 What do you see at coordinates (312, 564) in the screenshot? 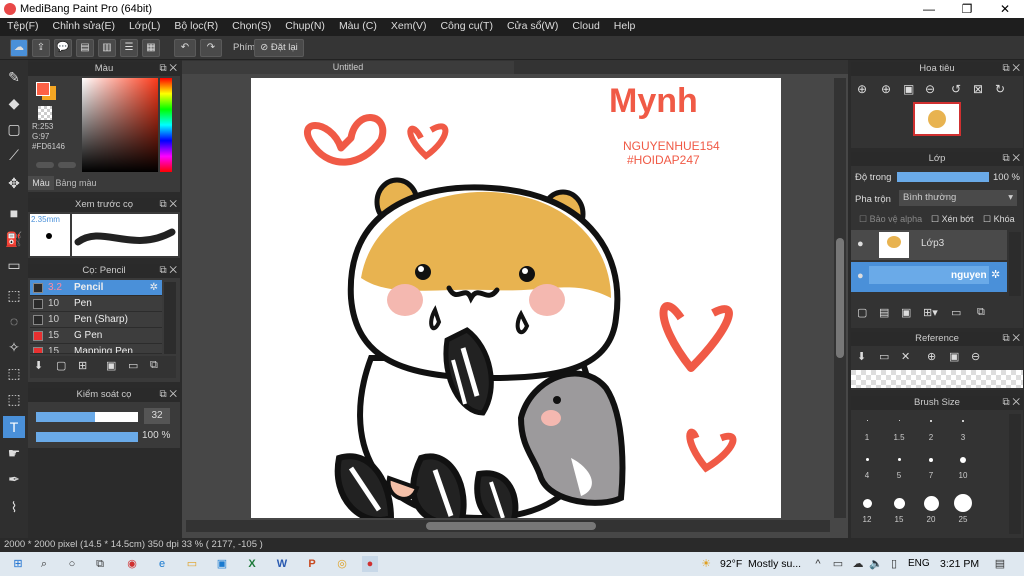
I see `powerpoint-icon: P` at bounding box center [312, 564].